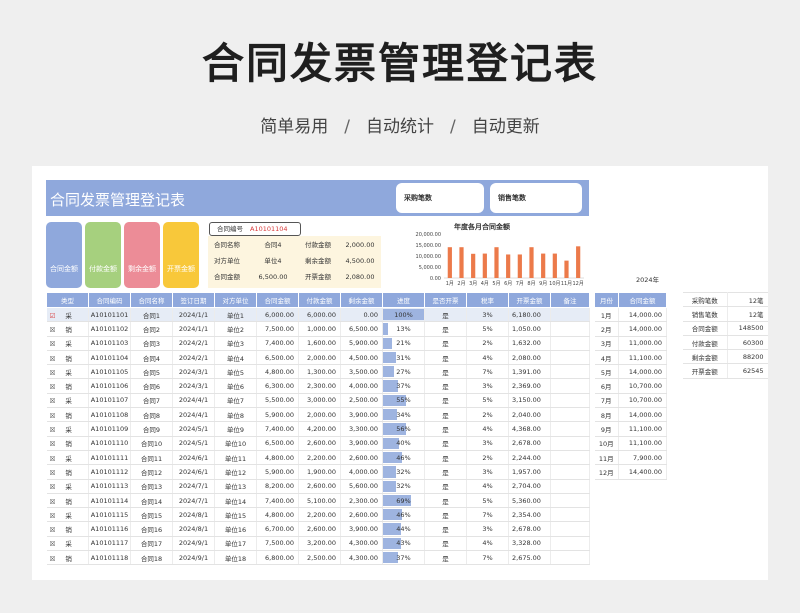 This screenshot has height=613, width=800. Describe the element at coordinates (109, 458) in the screenshot. I see `cell-contract-code: A10101111` at that location.